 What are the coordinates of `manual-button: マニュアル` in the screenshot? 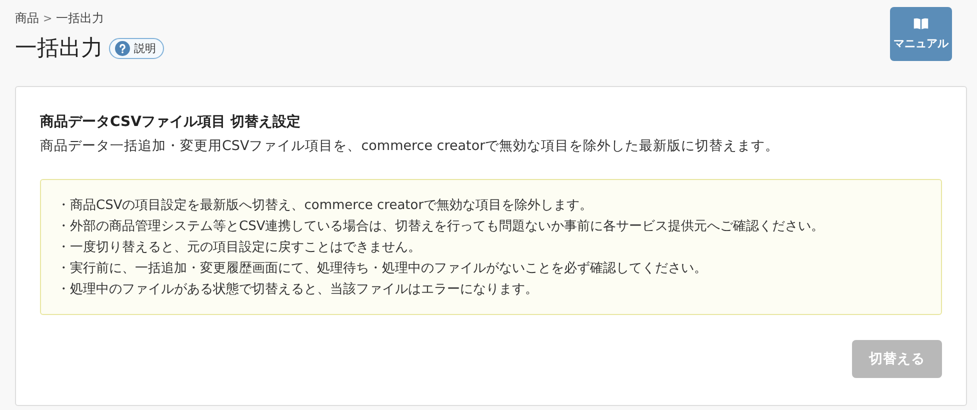 It's located at (921, 34).